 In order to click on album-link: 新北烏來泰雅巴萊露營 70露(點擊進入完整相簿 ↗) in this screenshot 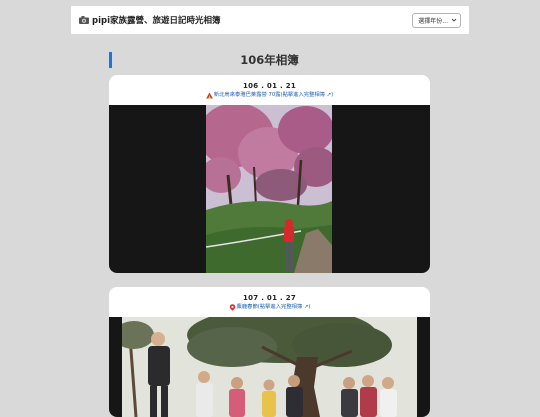, I will do `click(269, 95)`.